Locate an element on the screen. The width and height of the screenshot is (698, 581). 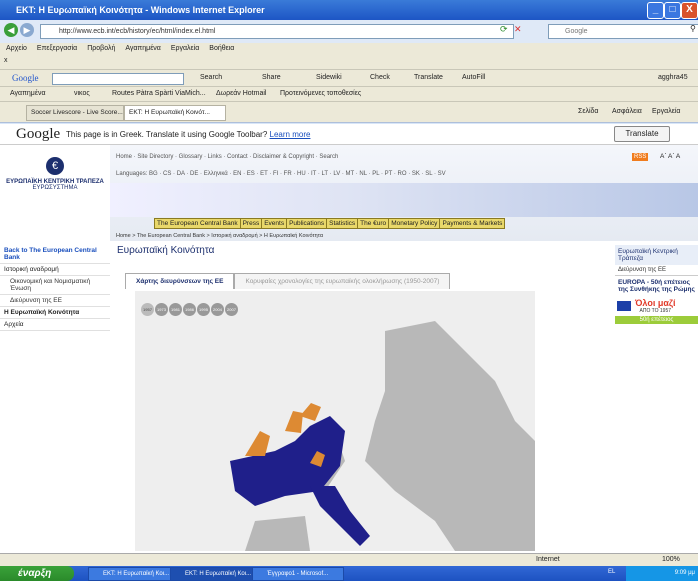
toolbar-check-button: Check is located at coordinates (380, 77).